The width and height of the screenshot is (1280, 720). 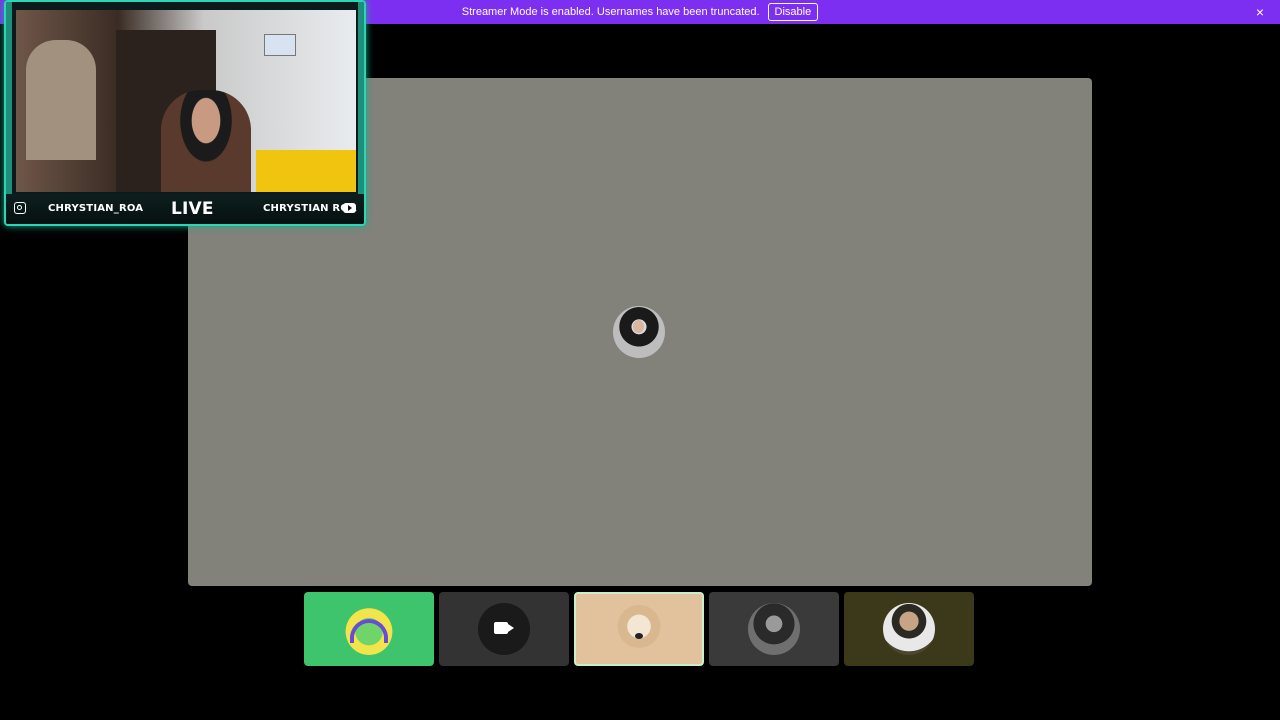 I want to click on youtube-icon, so click(x=349, y=208).